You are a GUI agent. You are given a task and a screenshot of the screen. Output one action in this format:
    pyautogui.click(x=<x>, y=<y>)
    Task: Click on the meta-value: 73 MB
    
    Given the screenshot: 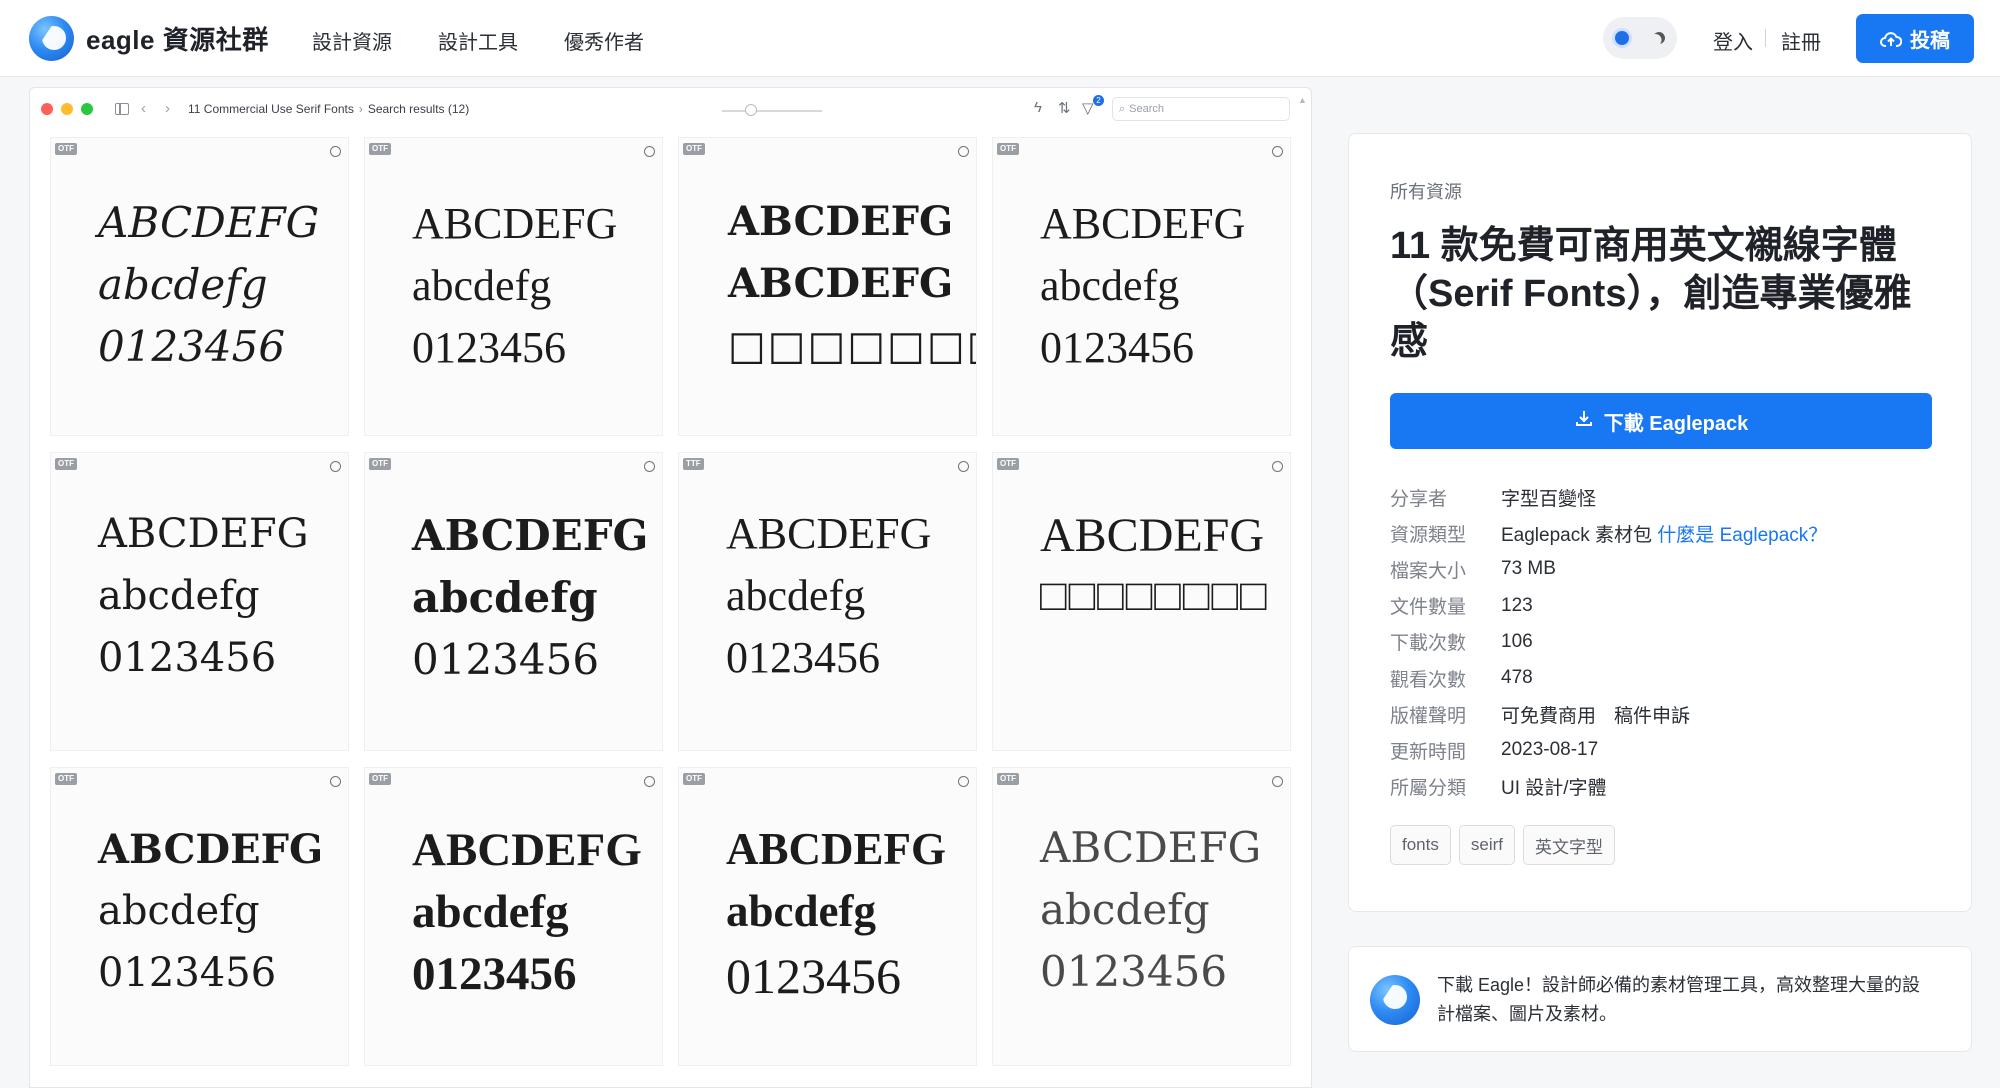 What is the action you would take?
    pyautogui.click(x=1528, y=569)
    